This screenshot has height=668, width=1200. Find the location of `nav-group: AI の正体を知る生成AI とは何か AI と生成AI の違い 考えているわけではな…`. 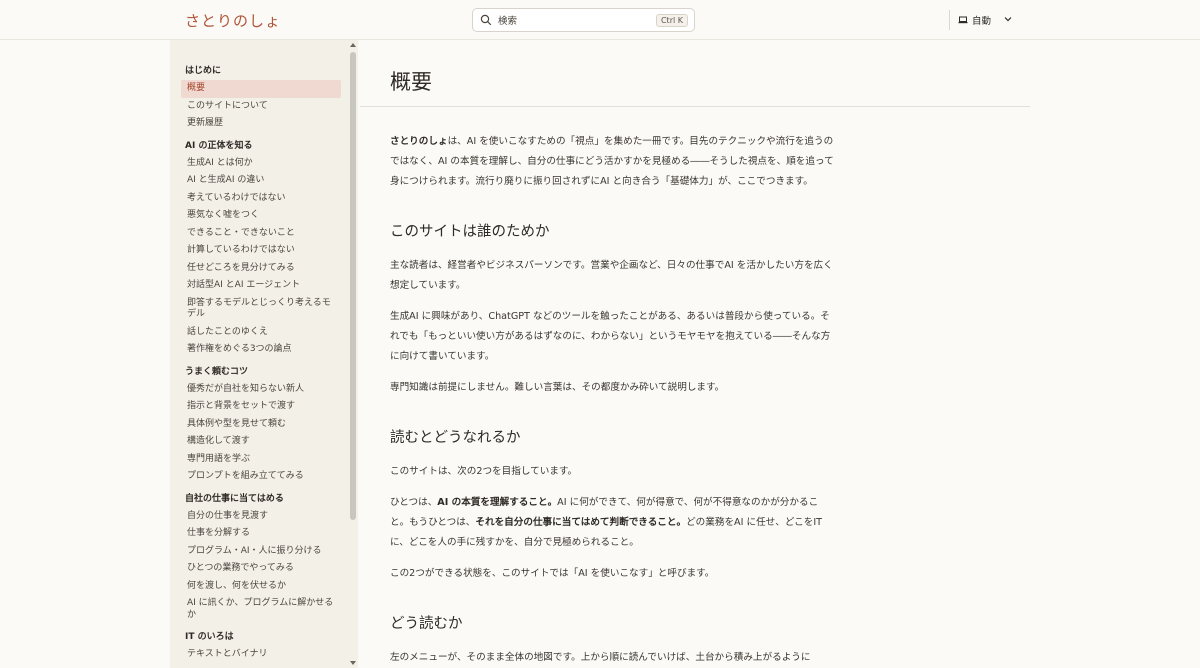

nav-group: AI の正体を知る生成AI とは何か AI と生成AI の違い 考えているわけではな… is located at coordinates (261, 248).